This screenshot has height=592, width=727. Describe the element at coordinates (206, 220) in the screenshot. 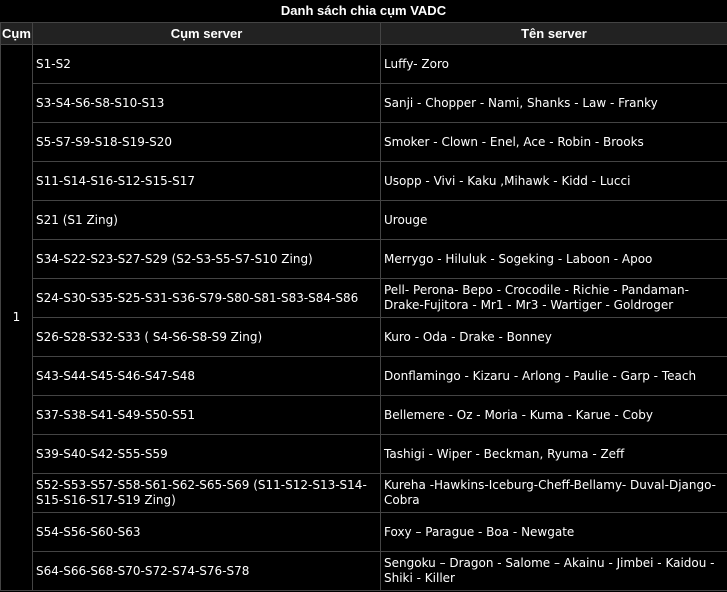

I see `cell-cluster-servers: S21 (S1 Zing)` at that location.